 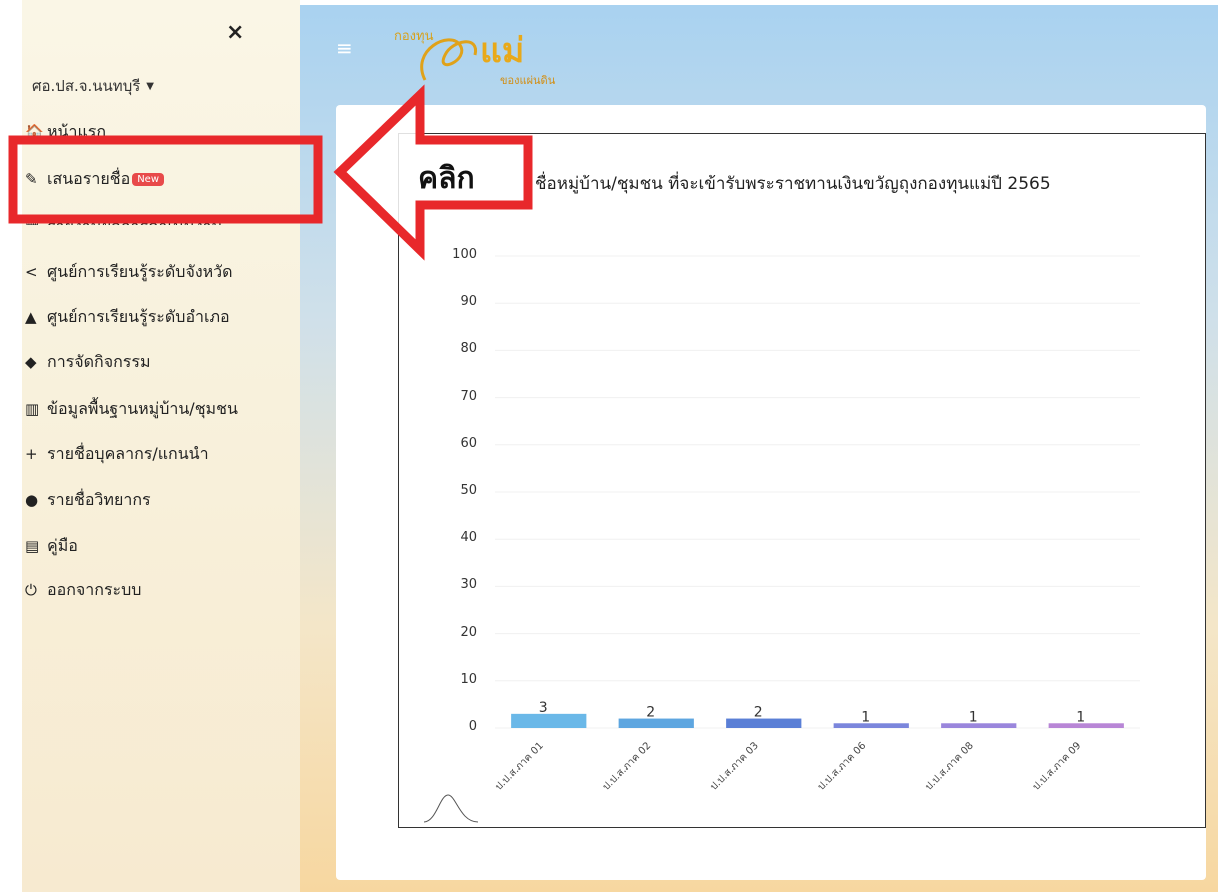 I want to click on x-tick-label: ป.ป.ส.ภาค 06, so click(x=842, y=766).